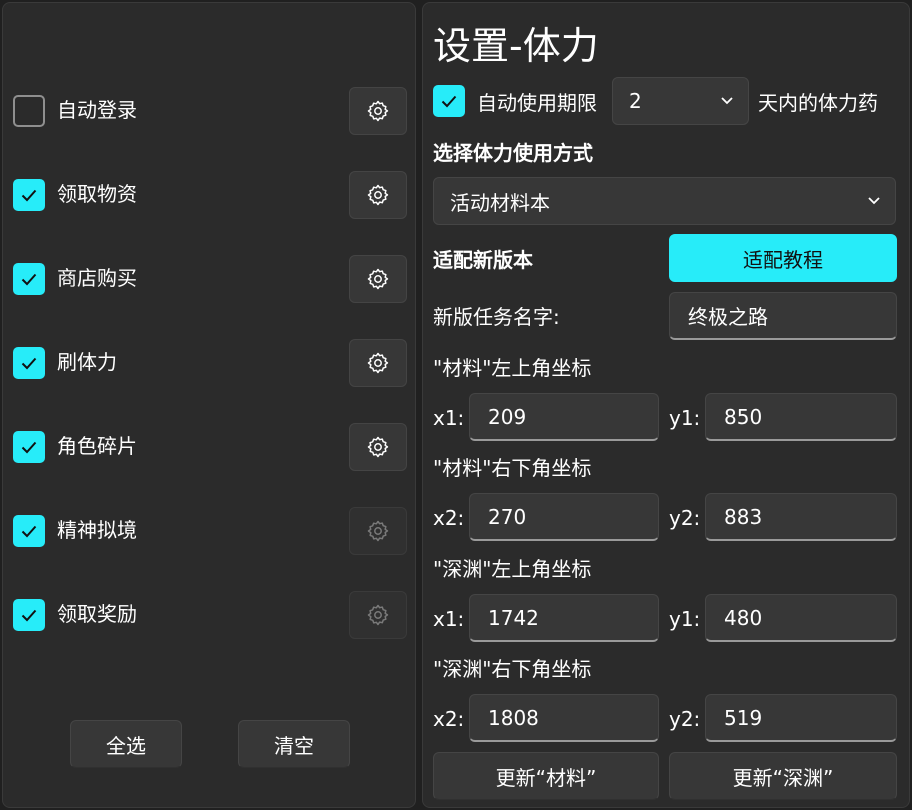 The image size is (912, 810). I want to click on coord-input-y: 519, so click(801, 718).